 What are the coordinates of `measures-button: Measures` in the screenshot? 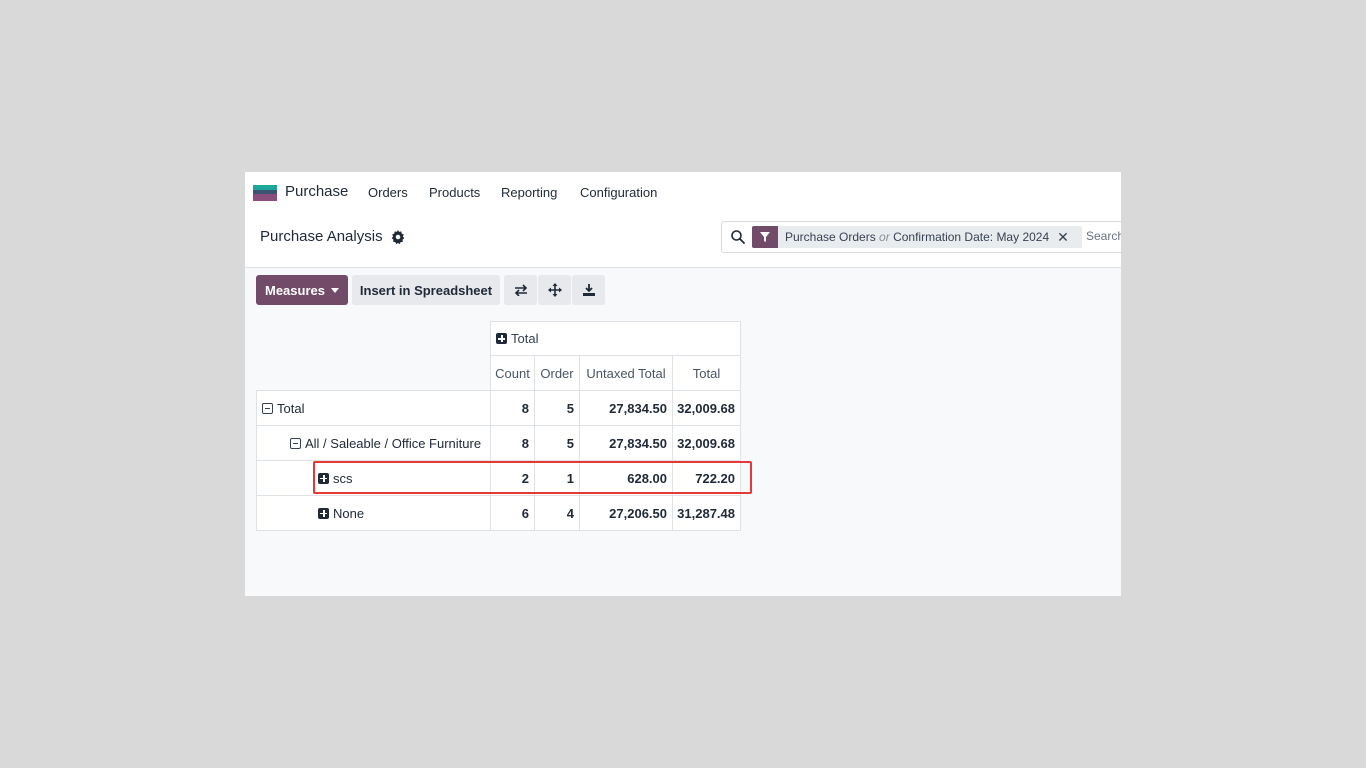 It's located at (302, 290).